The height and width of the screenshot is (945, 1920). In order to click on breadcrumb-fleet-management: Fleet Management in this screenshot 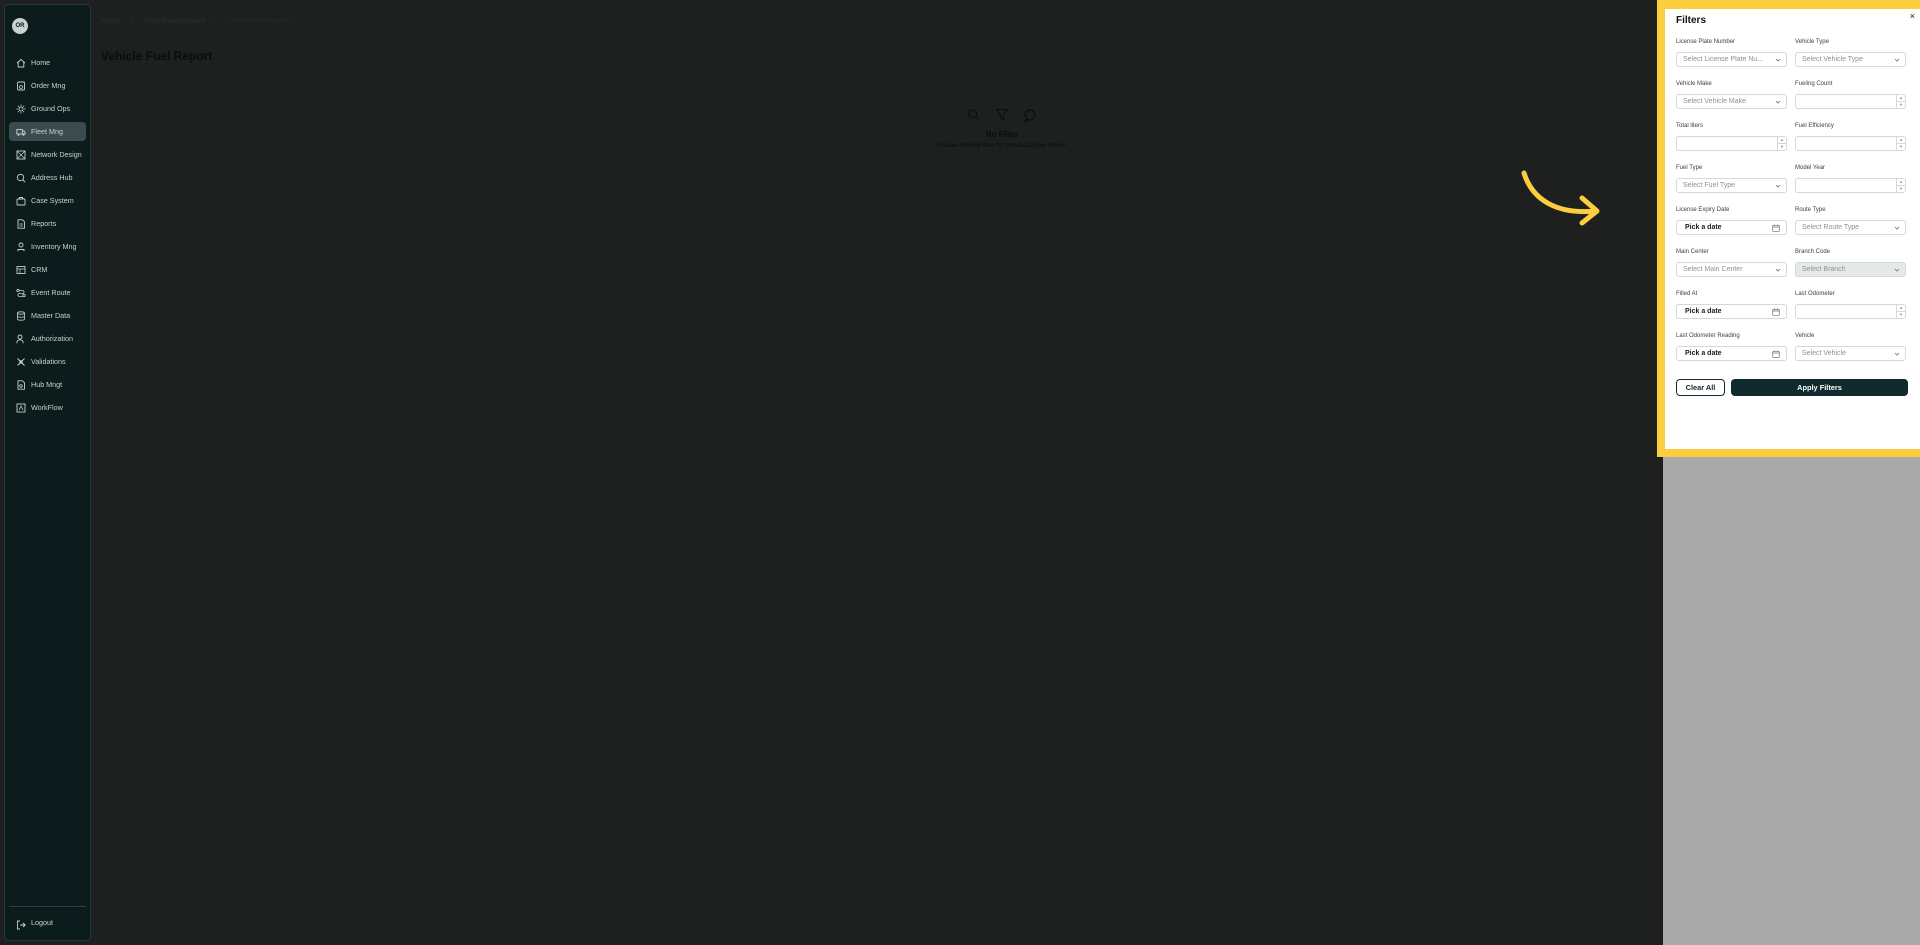, I will do `click(174, 20)`.